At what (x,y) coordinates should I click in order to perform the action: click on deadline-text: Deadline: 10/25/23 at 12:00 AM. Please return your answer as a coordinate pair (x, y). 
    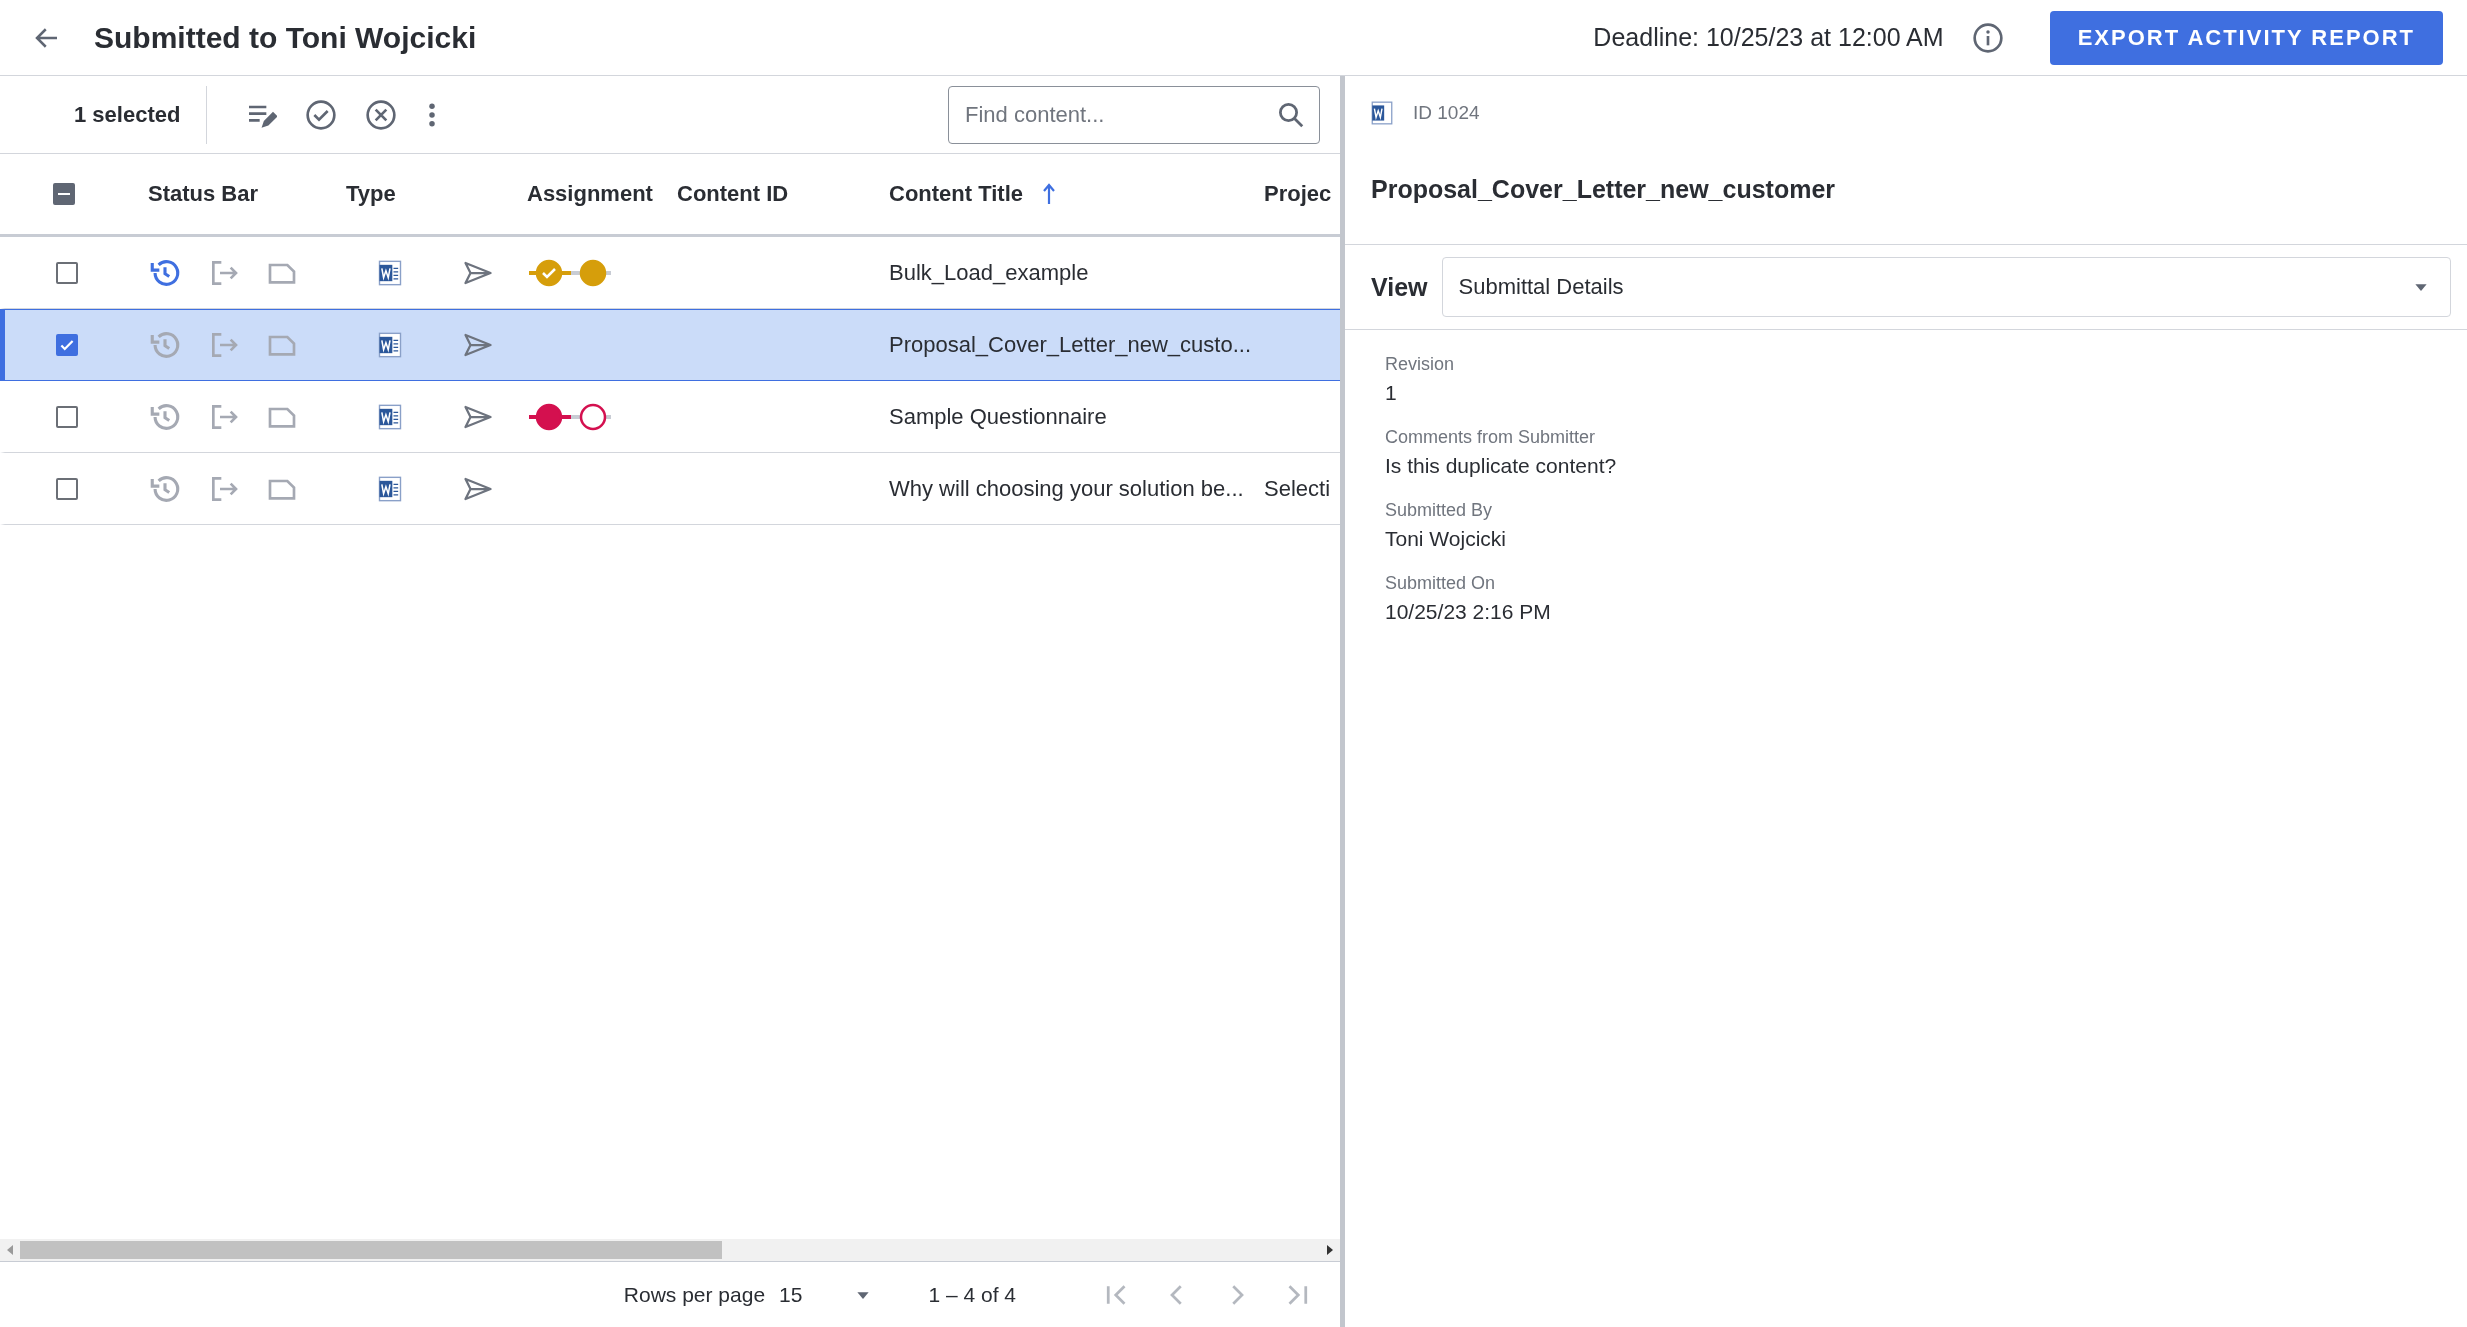
    Looking at the image, I should click on (1768, 37).